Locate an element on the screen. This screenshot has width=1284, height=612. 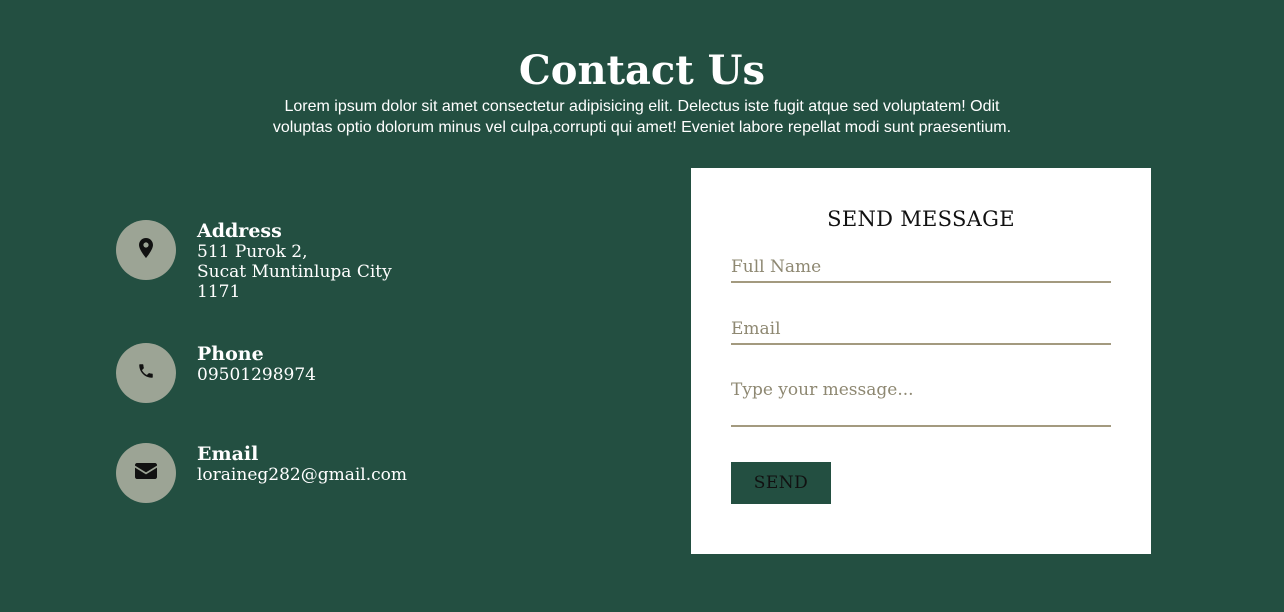
page-title: Contact Us is located at coordinates (642, 70).